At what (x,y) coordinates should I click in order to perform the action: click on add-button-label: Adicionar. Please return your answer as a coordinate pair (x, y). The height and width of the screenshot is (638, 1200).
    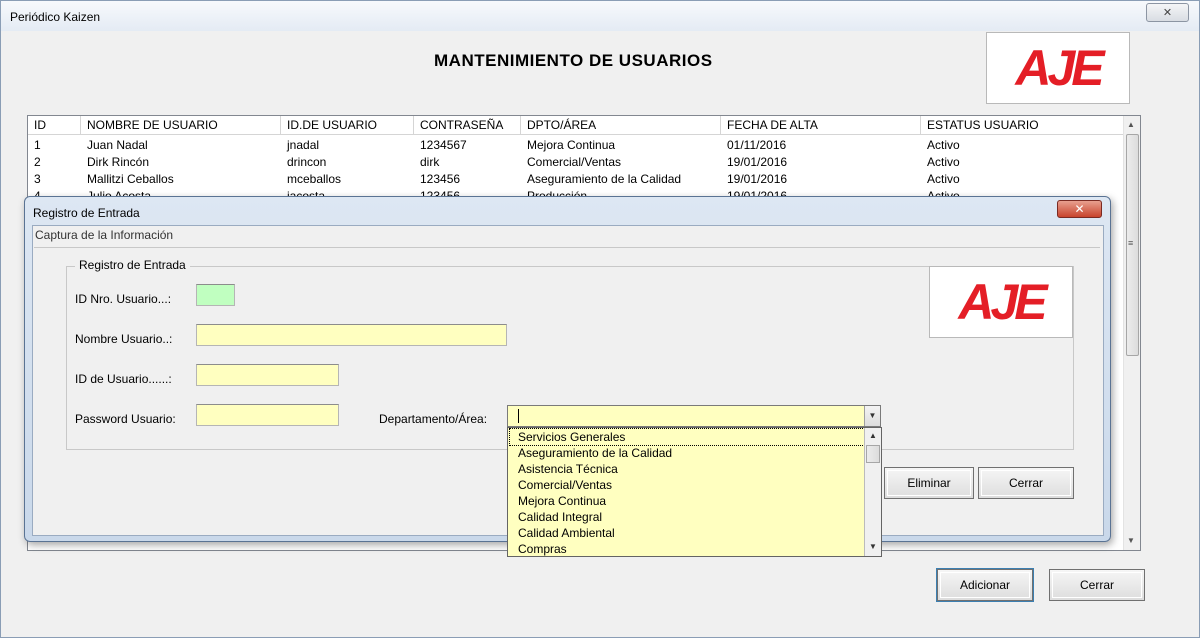
    Looking at the image, I should click on (985, 585).